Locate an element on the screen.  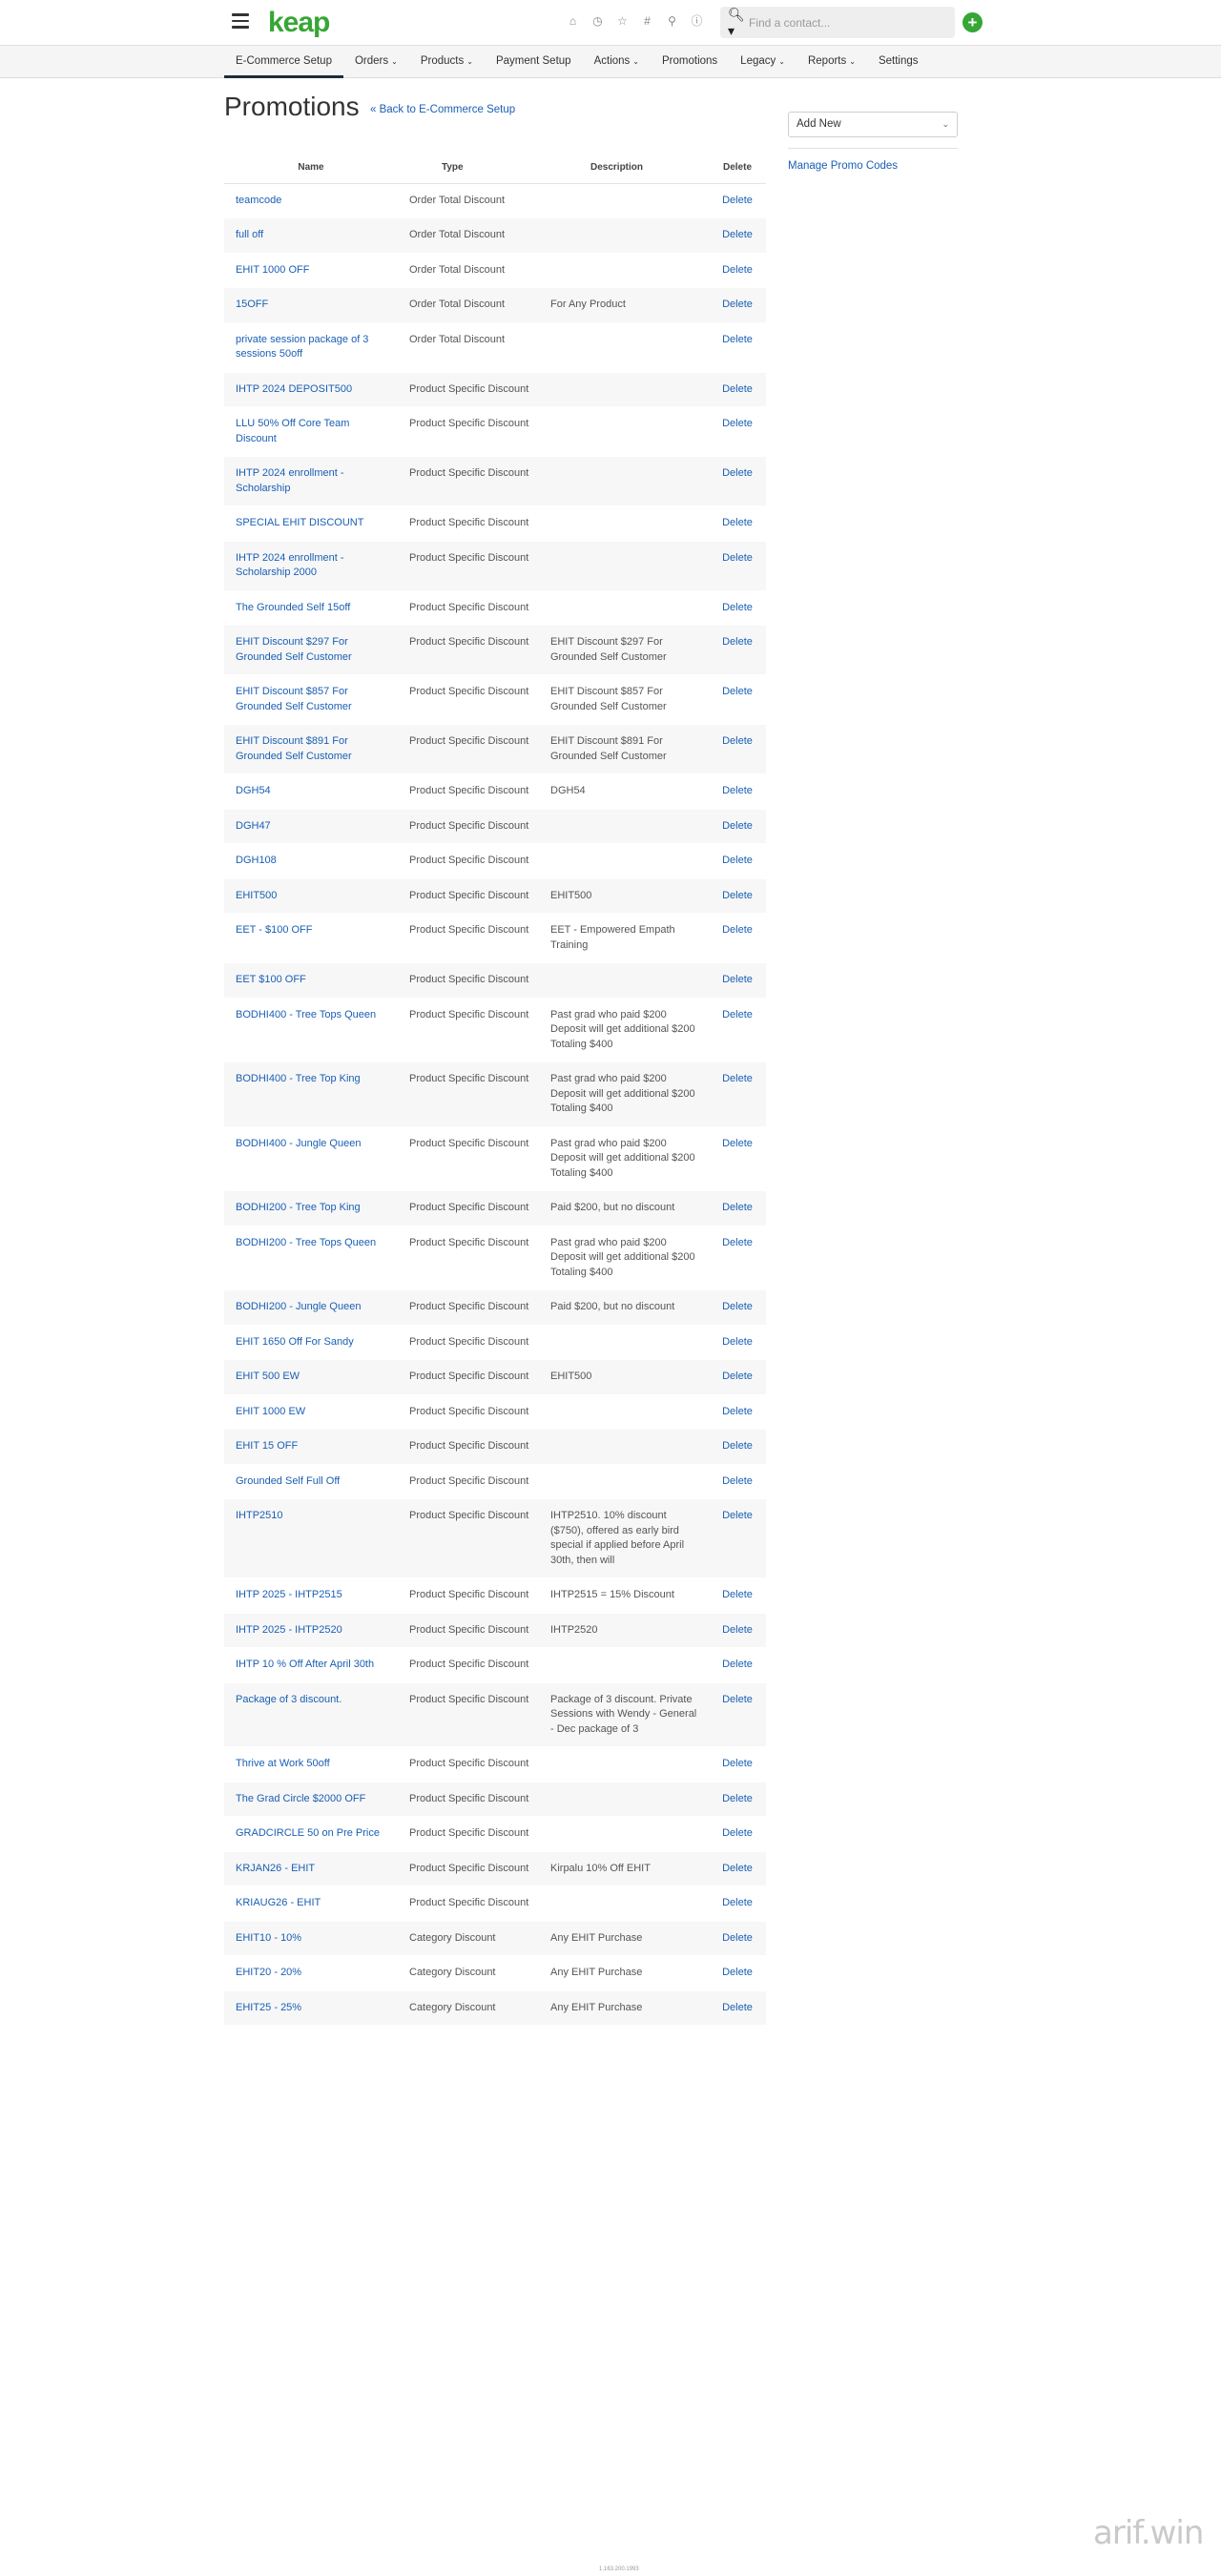
search-input is located at coordinates (844, 22).